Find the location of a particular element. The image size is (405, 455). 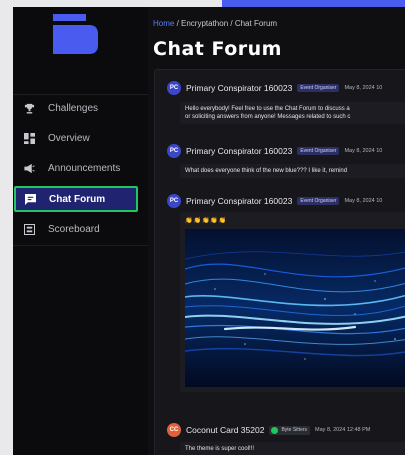

breadcrumb: Home / Encryptathon / Chat Forum is located at coordinates (215, 23).